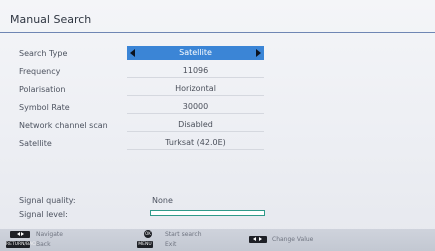 This screenshot has height=251, width=435. I want to click on signal-level-bar, so click(207, 213).